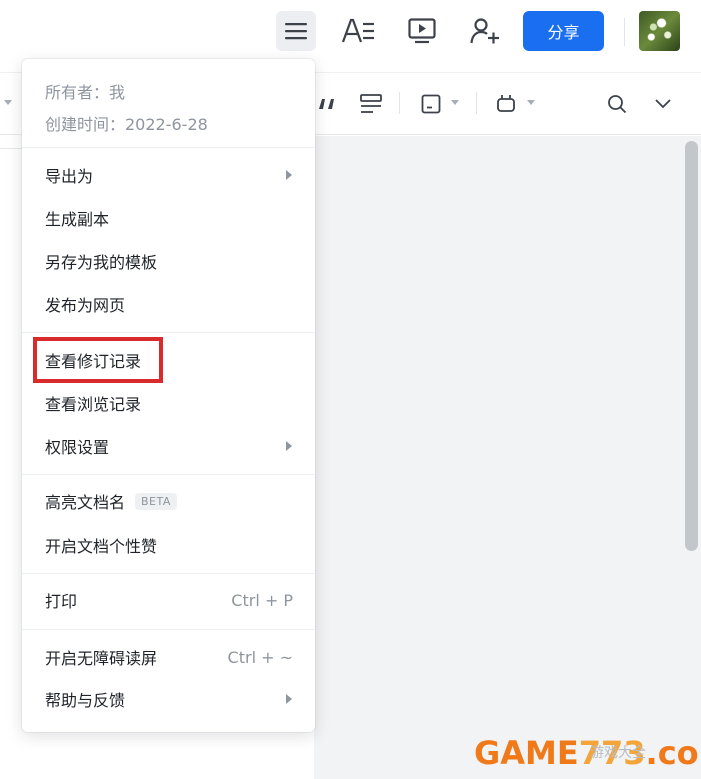 This screenshot has width=701, height=779. Describe the element at coordinates (168, 446) in the screenshot. I see `menu-item-permissions: 权限设置` at that location.